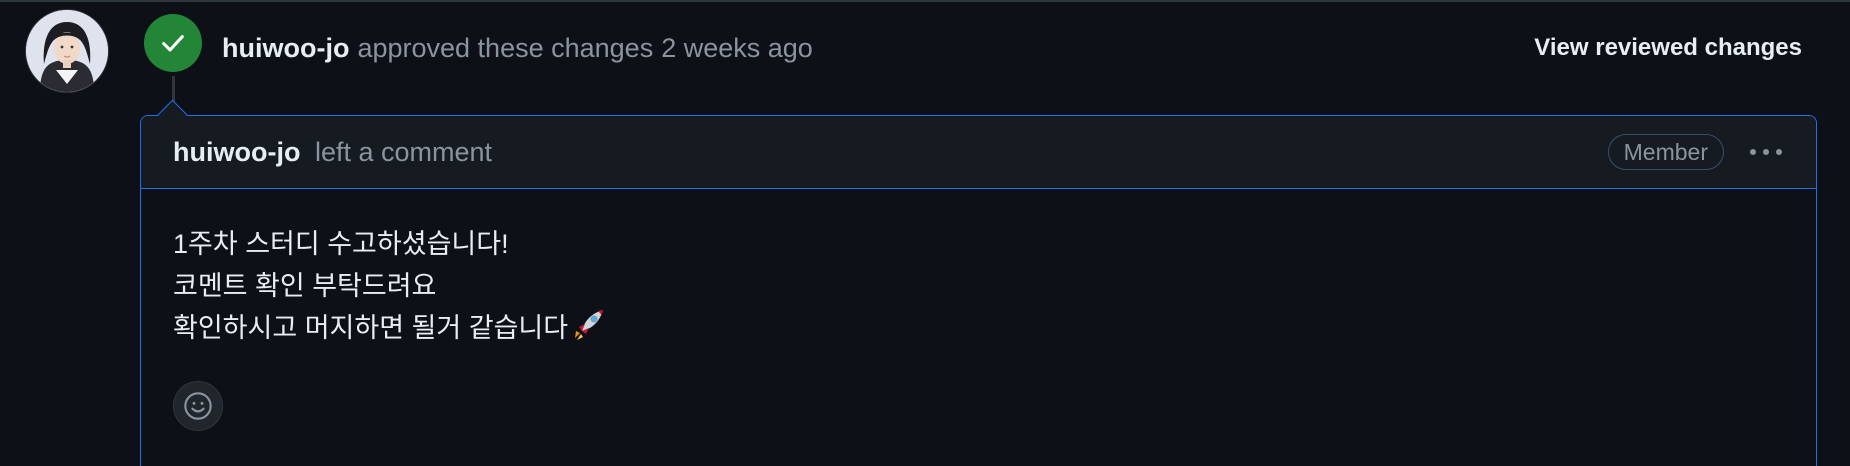  What do you see at coordinates (236, 152) in the screenshot?
I see `comment-author-link: huiwoo-jo` at bounding box center [236, 152].